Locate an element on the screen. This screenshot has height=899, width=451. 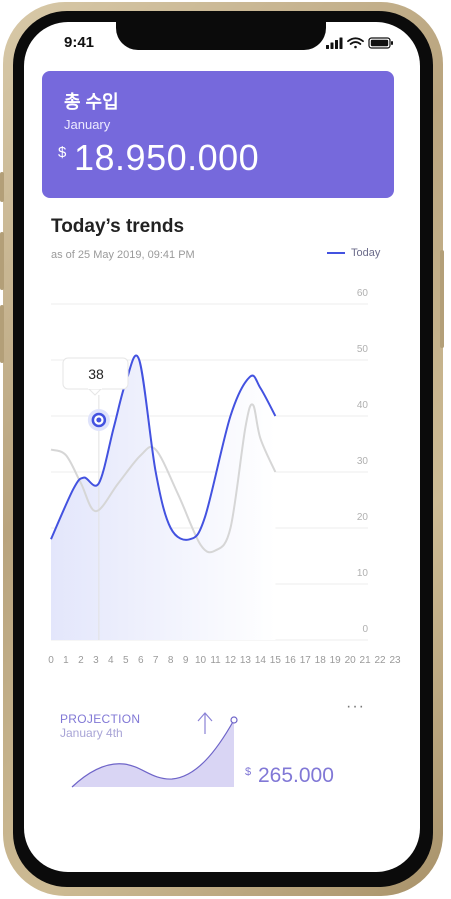
trends-timestamp: as of 25 May 2019, 09:41 PM is located at coordinates (123, 255).